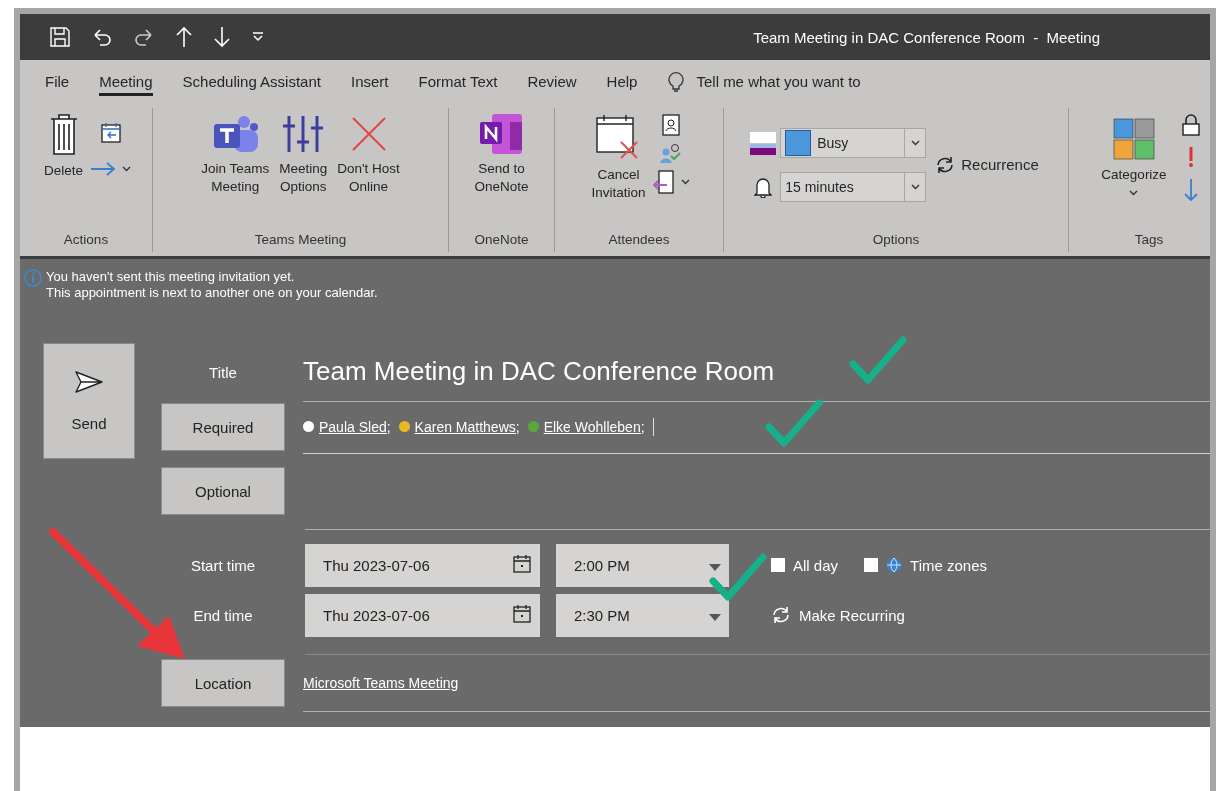 This screenshot has height=791, width=1226. Describe the element at coordinates (60, 37) in the screenshot. I see `save-icon` at that location.